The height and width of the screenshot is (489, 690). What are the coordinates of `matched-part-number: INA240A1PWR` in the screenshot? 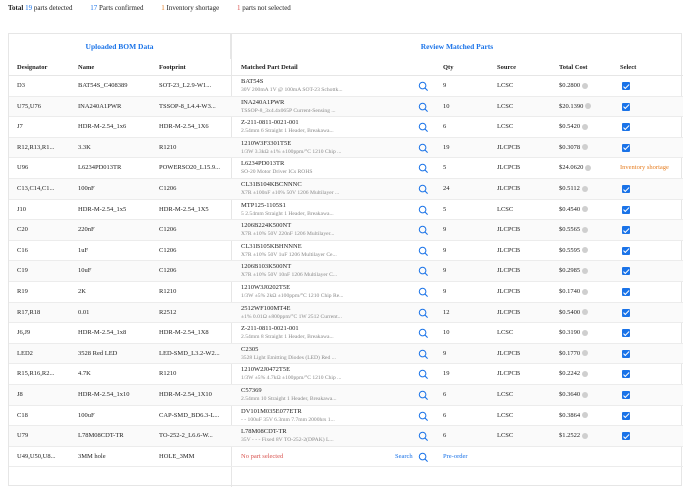 It's located at (263, 102).